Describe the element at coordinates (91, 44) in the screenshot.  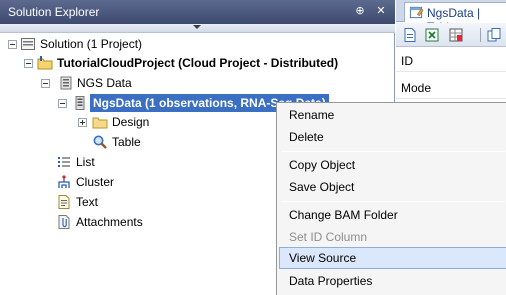
I see `tree-label-solution: Solution (1 Project)` at that location.